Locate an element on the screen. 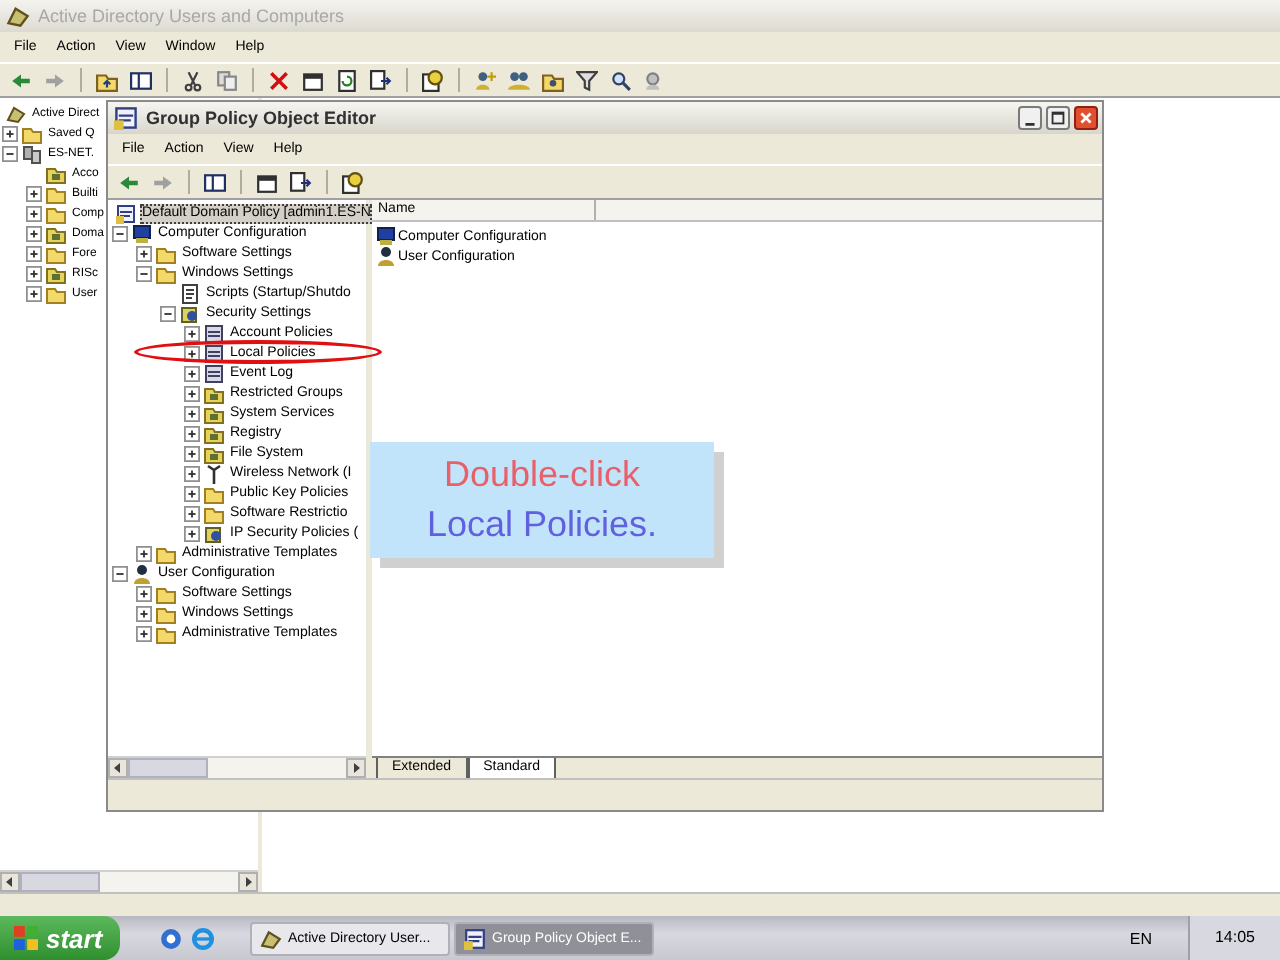 The width and height of the screenshot is (1280, 960). script-icon is located at coordinates (190, 294).